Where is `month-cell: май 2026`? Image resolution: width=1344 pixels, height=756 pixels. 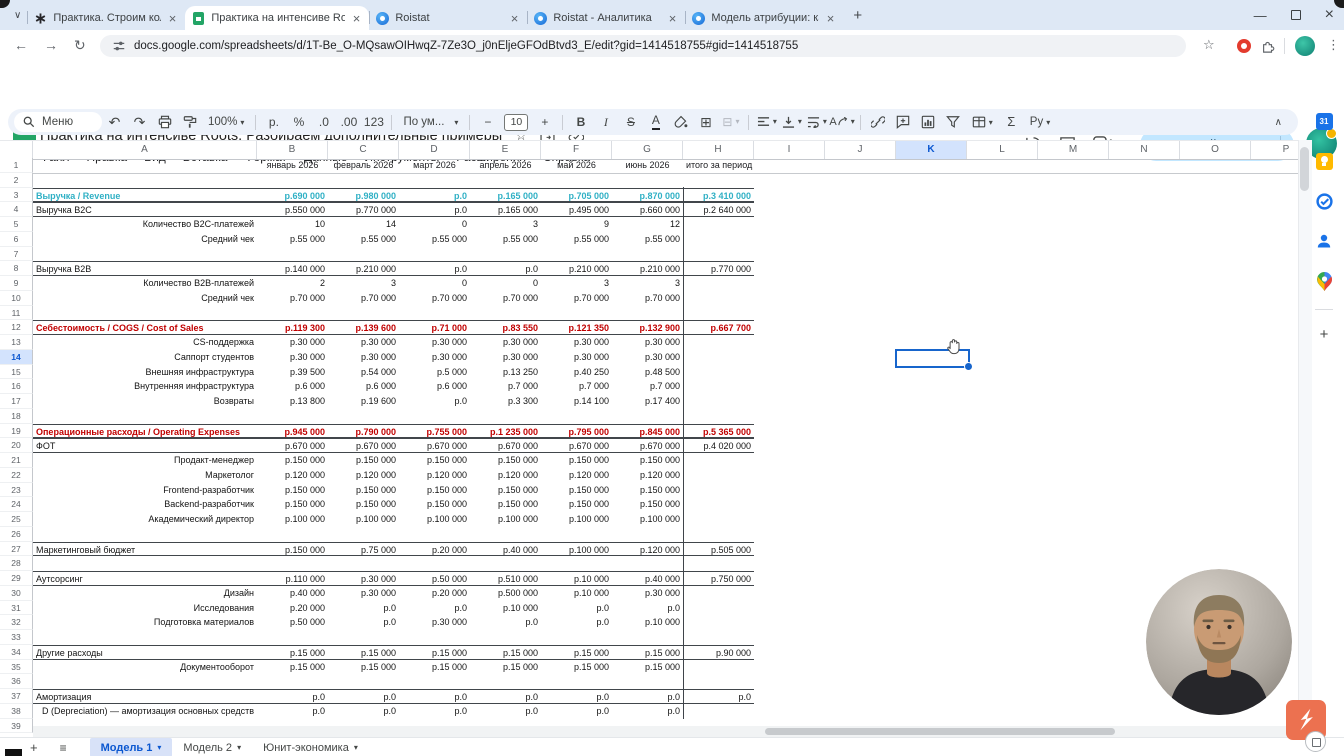 month-cell: май 2026 is located at coordinates (576, 165).